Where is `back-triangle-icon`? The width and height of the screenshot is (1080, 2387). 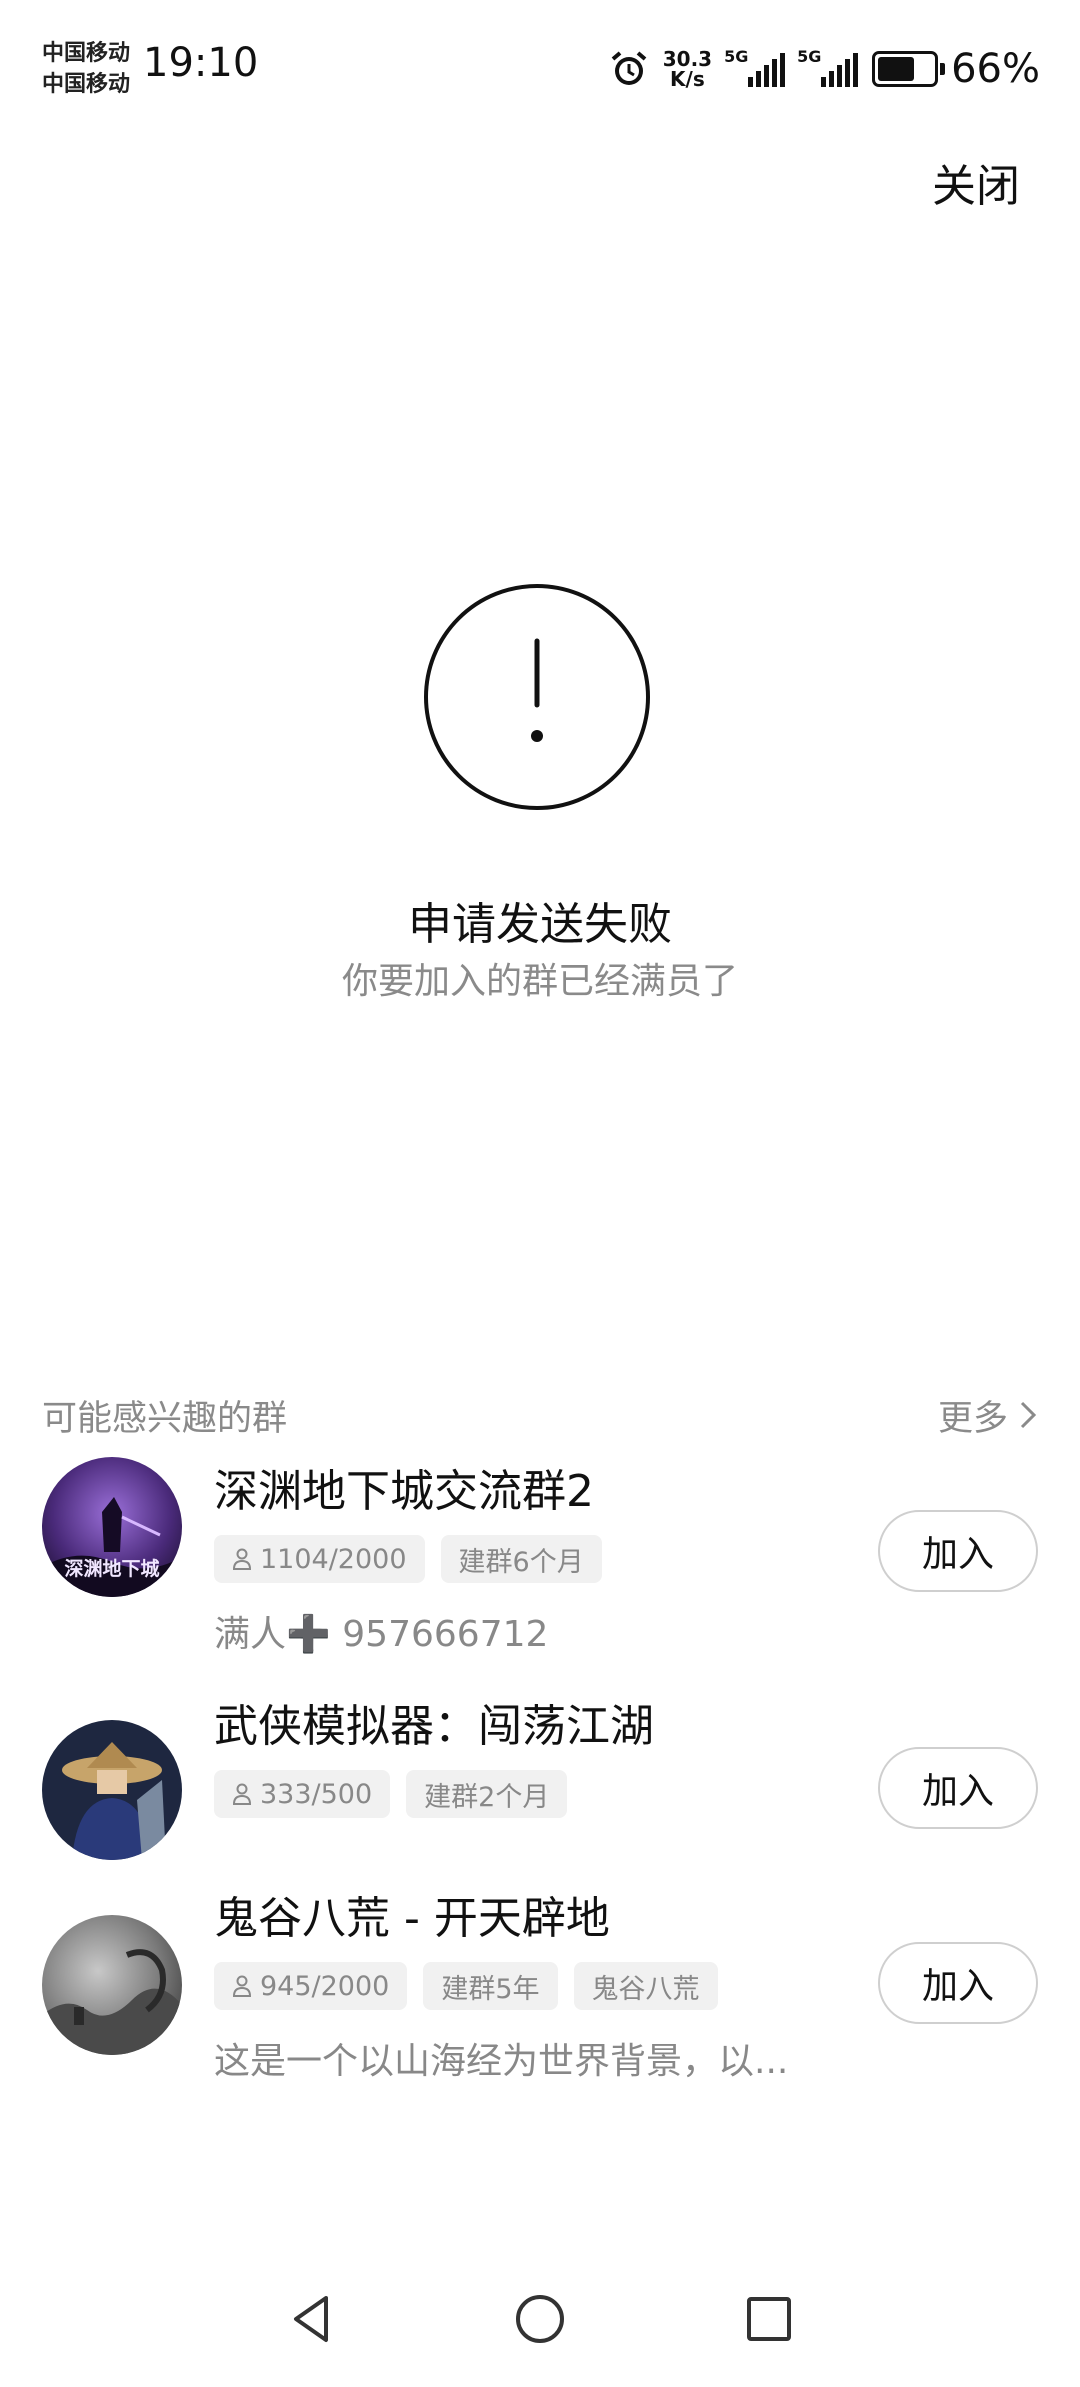 back-triangle-icon is located at coordinates (311, 2319).